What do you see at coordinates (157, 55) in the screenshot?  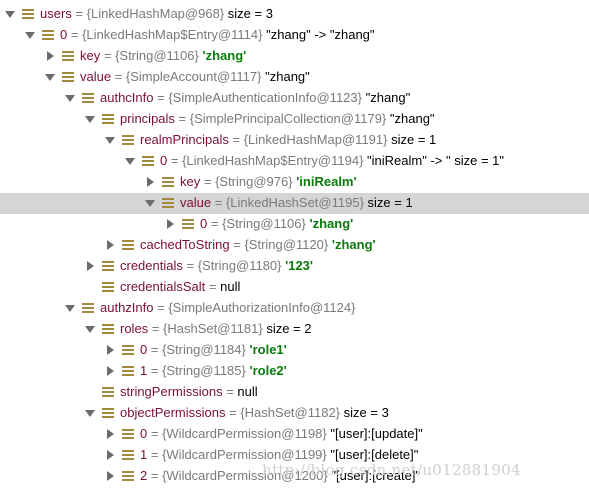 I see `field-type-id: {String@1106}` at bounding box center [157, 55].